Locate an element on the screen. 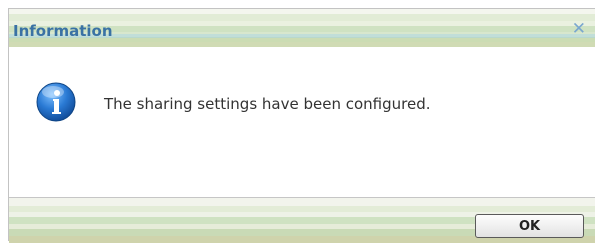  ok-button: OK is located at coordinates (529, 226).